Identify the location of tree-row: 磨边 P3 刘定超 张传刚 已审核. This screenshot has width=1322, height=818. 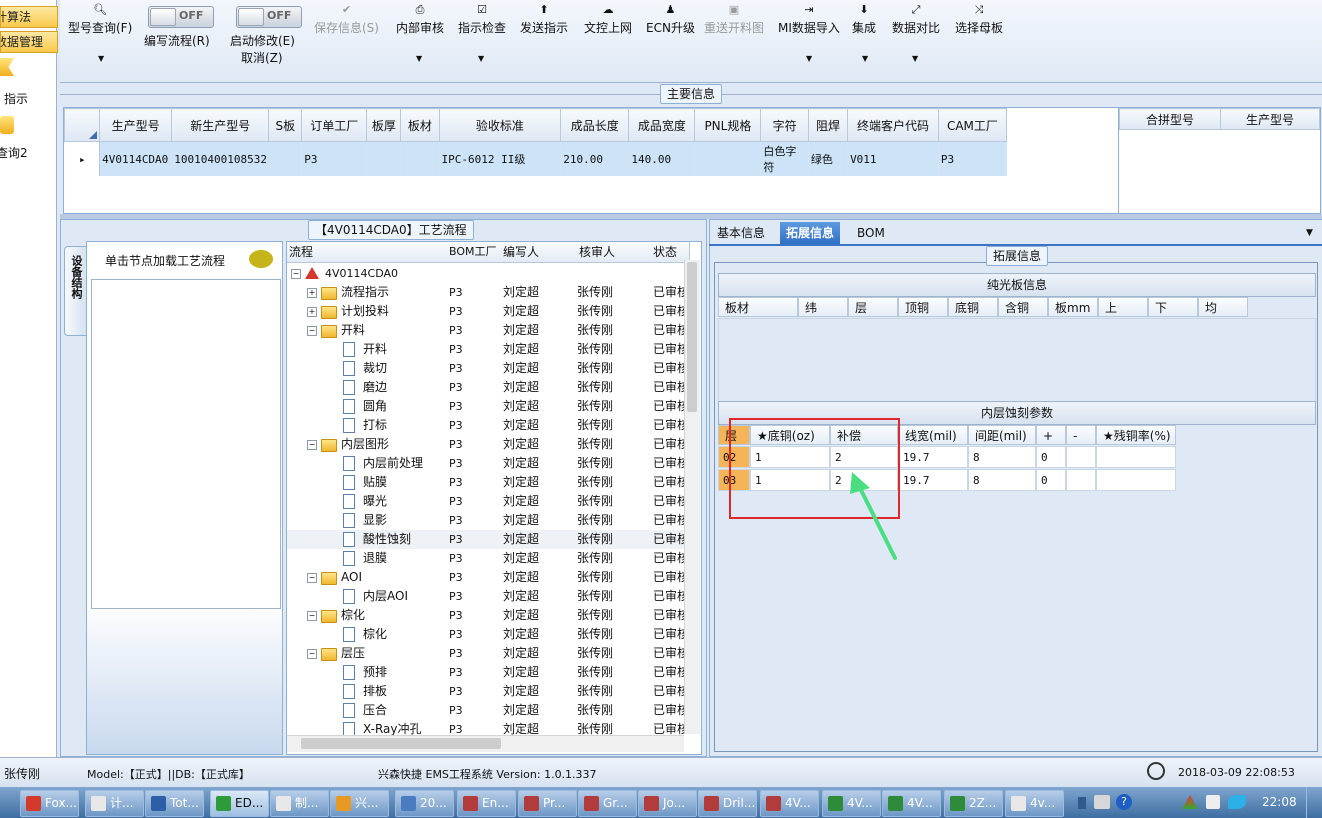
(486, 387).